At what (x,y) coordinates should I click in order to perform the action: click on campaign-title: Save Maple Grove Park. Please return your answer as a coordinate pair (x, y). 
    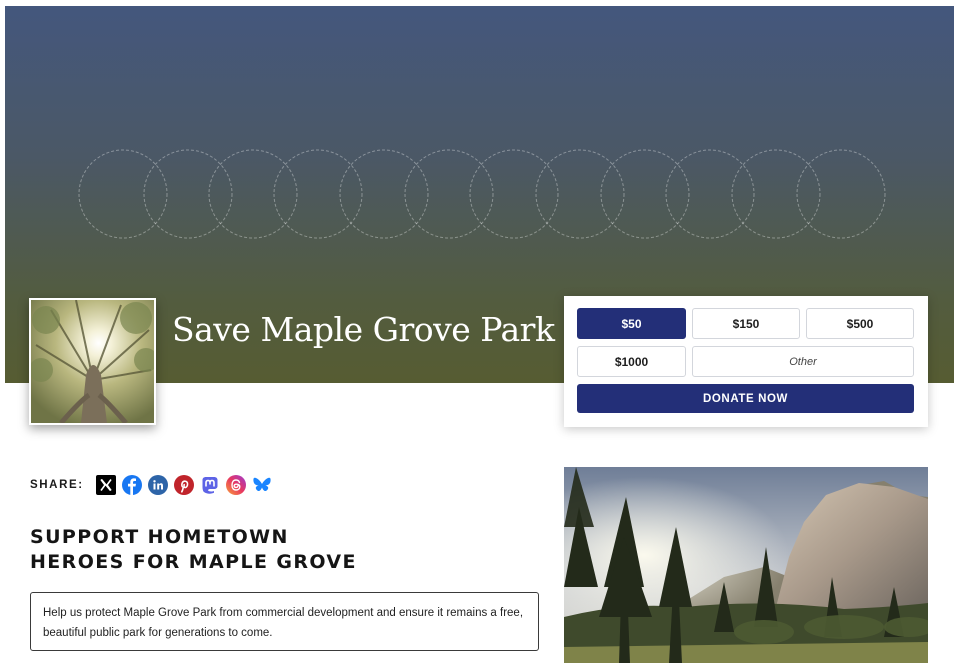
    Looking at the image, I should click on (363, 329).